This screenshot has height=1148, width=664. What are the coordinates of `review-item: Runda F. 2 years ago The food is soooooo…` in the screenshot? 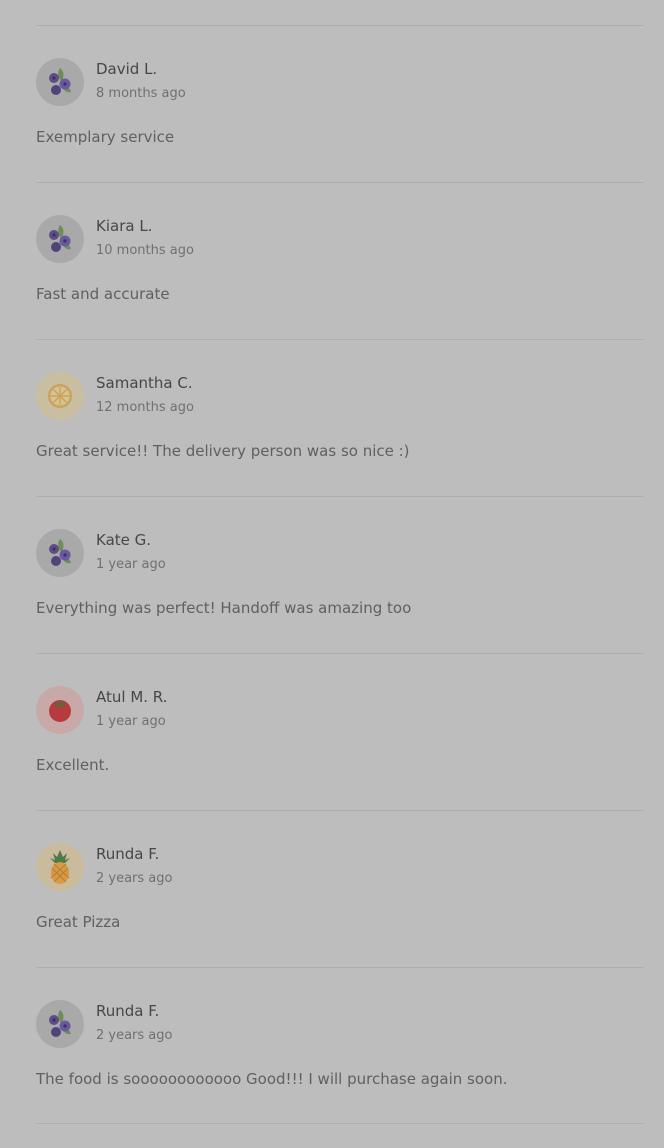 It's located at (340, 1045).